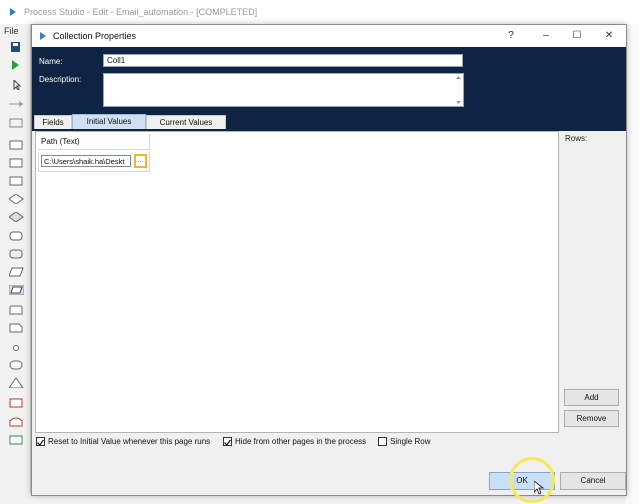 This screenshot has height=504, width=639. I want to click on help-button: ?, so click(511, 36).